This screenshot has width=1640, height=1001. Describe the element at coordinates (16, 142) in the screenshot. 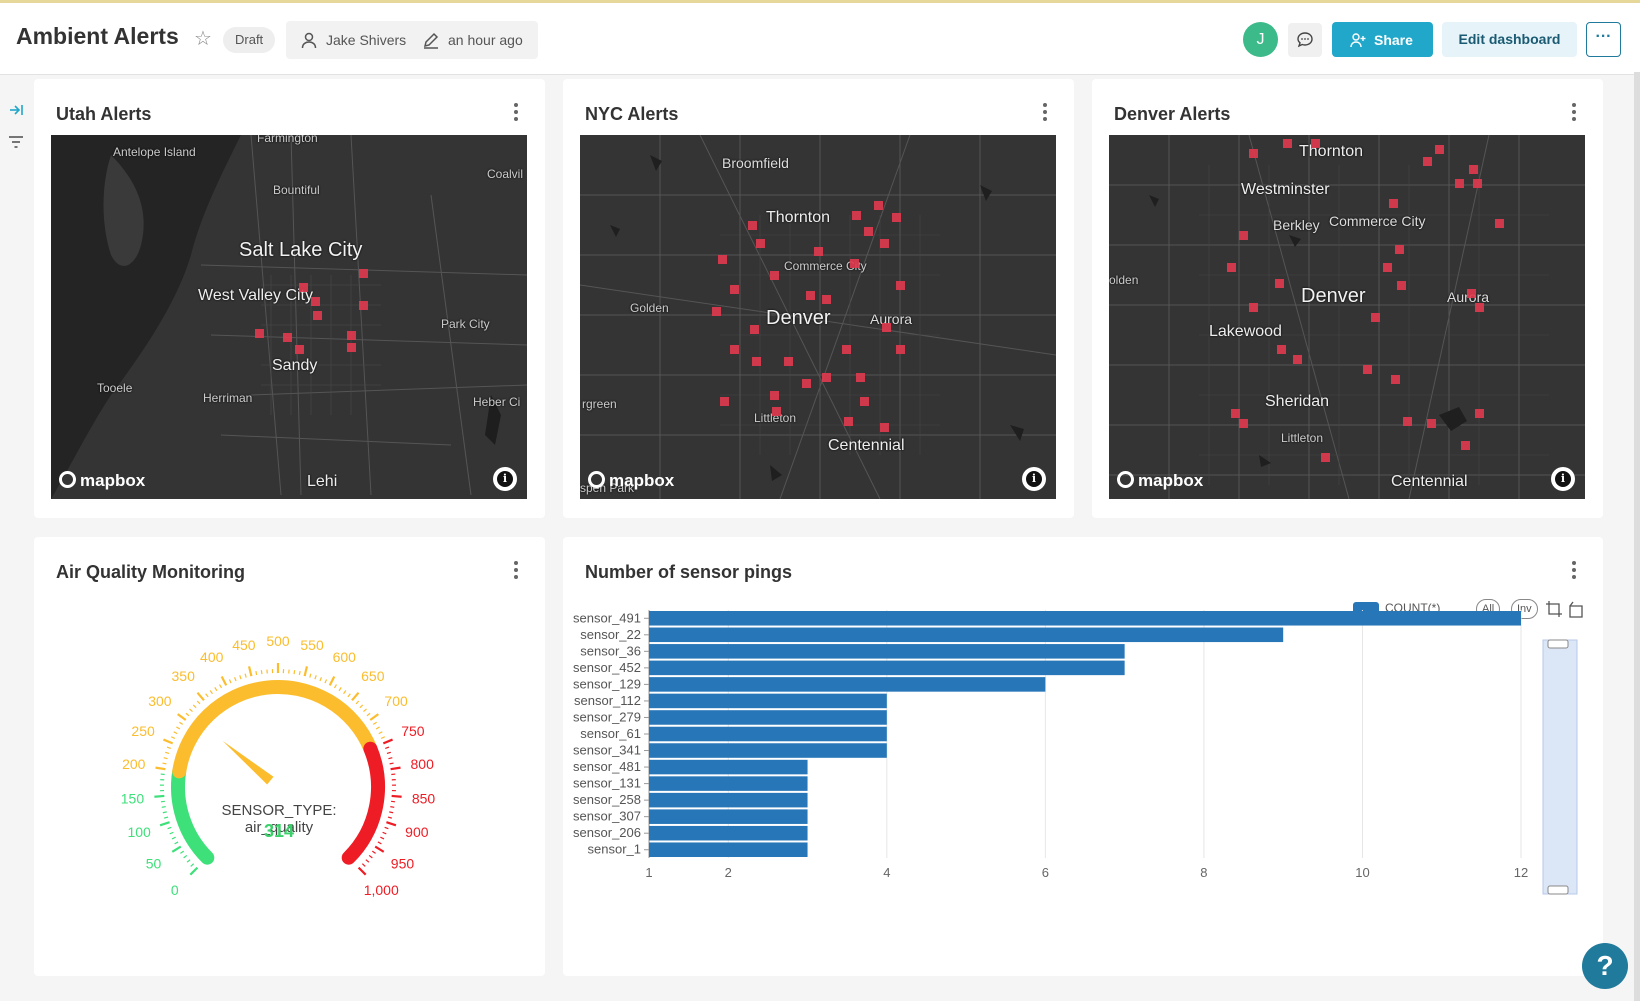

I see `filter-icon` at that location.